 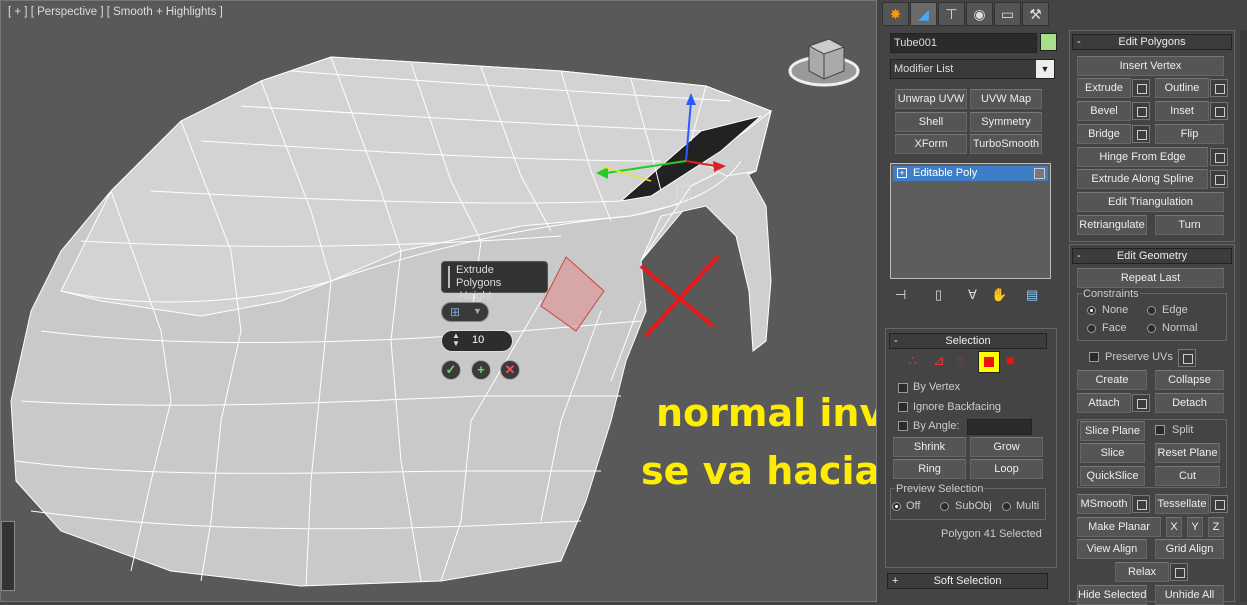 What do you see at coordinates (895, 14) in the screenshot?
I see `create-icon: ✸` at bounding box center [895, 14].